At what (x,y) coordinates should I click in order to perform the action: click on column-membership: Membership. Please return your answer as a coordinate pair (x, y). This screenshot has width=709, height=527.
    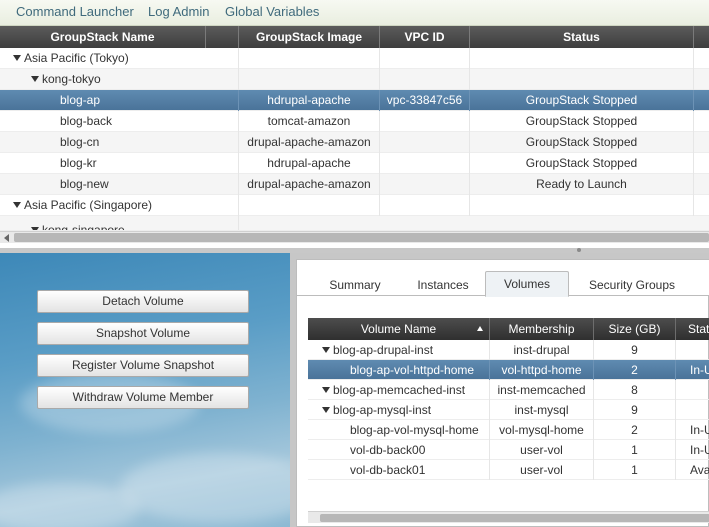
    Looking at the image, I should click on (542, 329).